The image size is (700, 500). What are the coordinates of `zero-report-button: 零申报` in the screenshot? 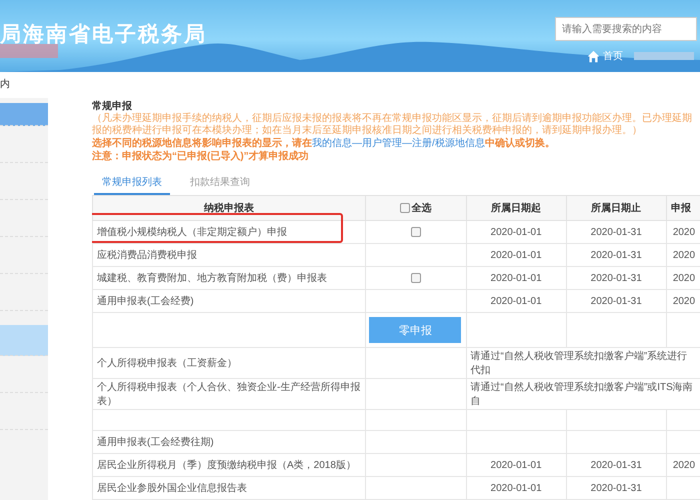 It's located at (415, 330).